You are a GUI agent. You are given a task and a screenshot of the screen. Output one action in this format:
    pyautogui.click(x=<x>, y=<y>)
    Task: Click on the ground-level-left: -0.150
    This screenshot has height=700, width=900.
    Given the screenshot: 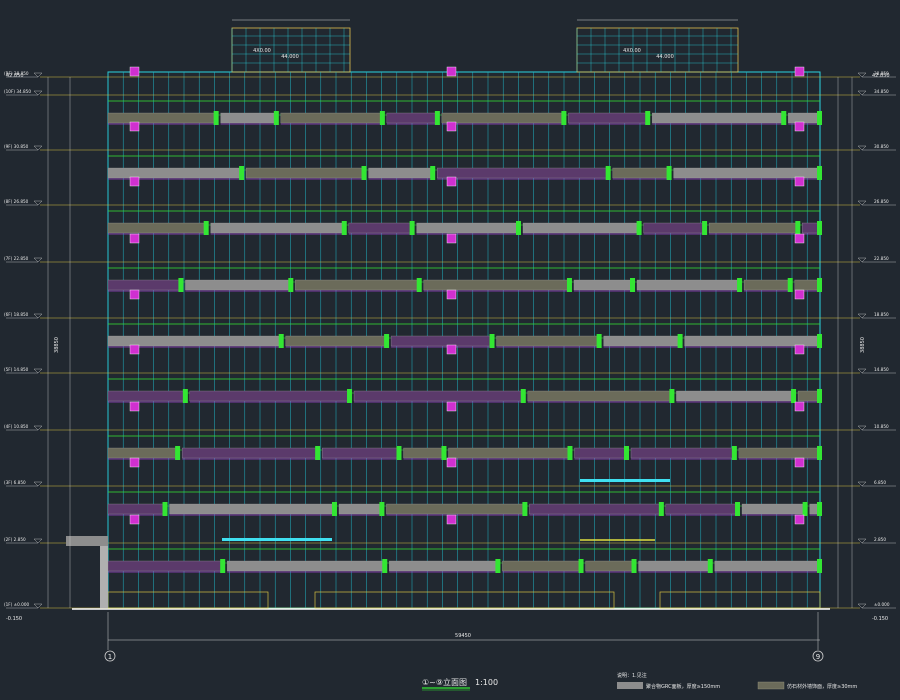 What is the action you would take?
    pyautogui.click(x=14, y=619)
    